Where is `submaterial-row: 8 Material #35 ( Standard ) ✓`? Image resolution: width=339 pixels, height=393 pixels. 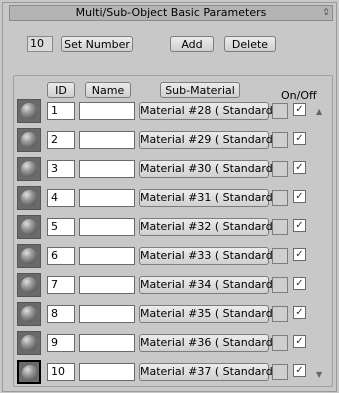 submaterial-row: 8 Material #35 ( Standard ) ✓ is located at coordinates (167, 314).